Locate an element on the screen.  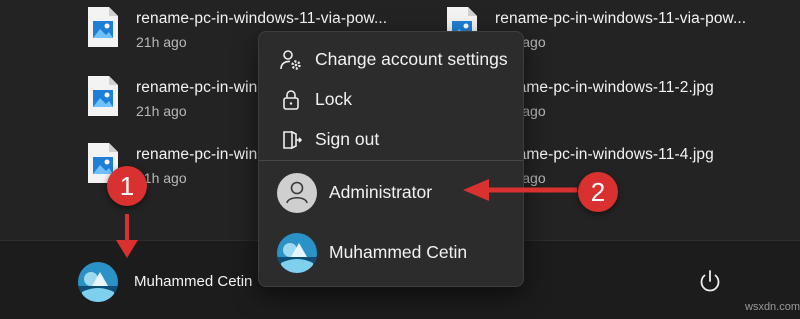
account-label: Administrator is located at coordinates (381, 192).